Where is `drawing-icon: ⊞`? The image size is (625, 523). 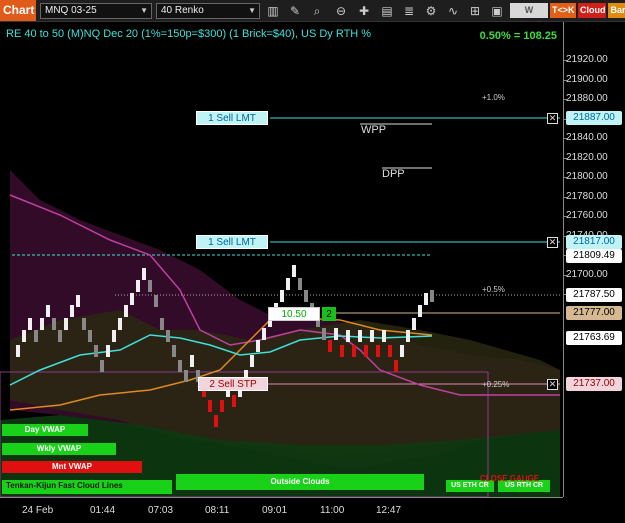
drawing-icon: ⊞ is located at coordinates (475, 11).